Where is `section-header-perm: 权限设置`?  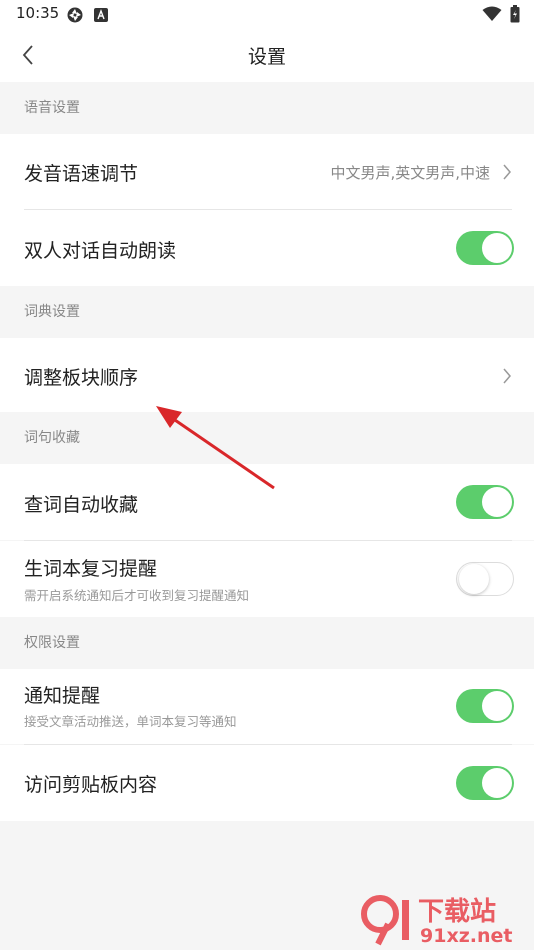 section-header-perm: 权限设置 is located at coordinates (267, 643).